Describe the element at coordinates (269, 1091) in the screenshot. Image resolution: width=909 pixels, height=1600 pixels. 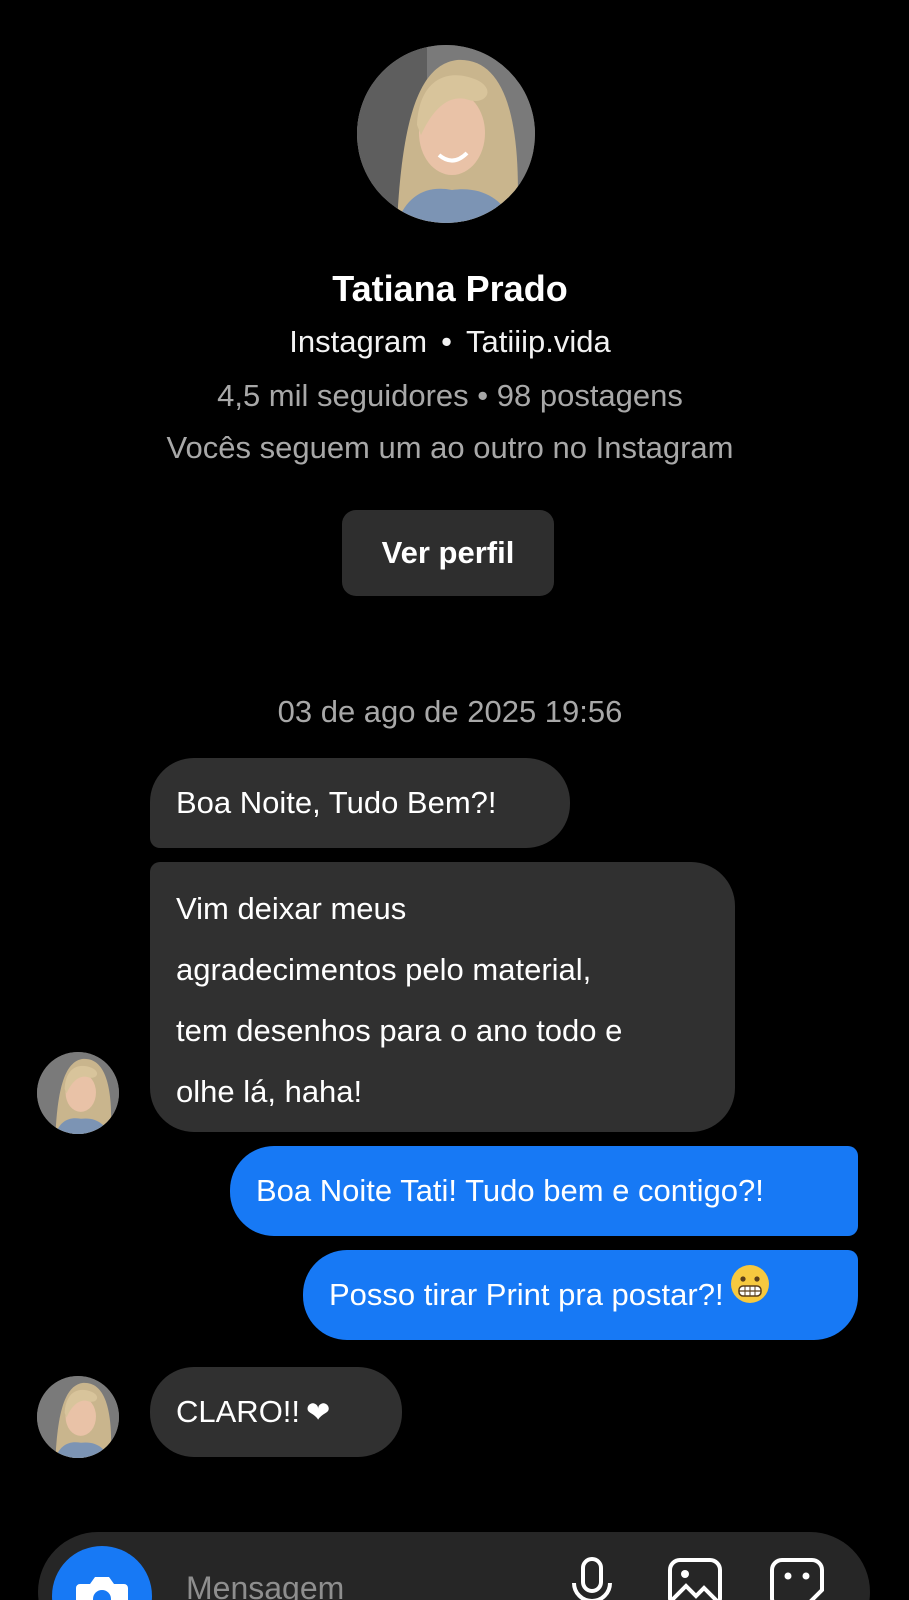
I see `message-line: olhe lá, haha!` at that location.